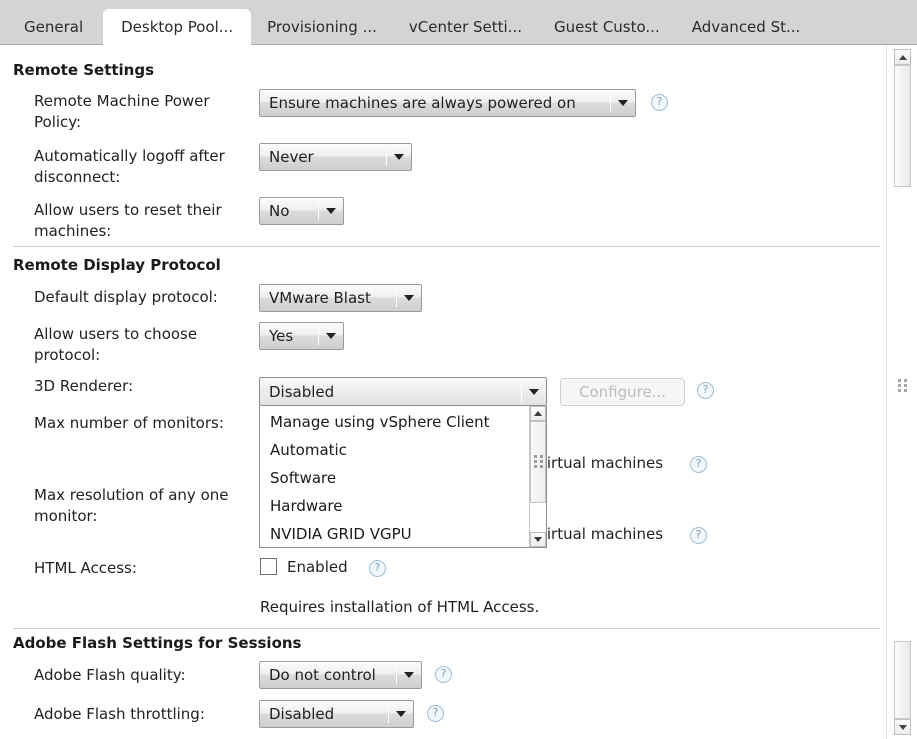 This screenshot has width=917, height=739. I want to click on text-html-access-note: Requires installation of HTML Access., so click(400, 607).